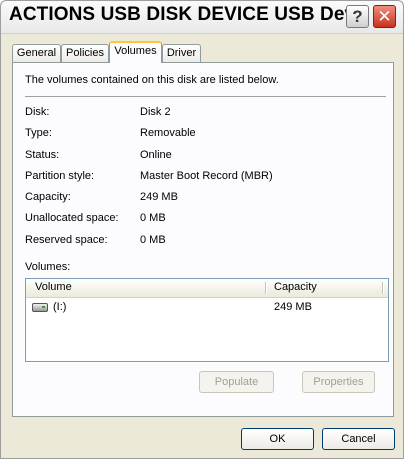  I want to click on status-value: Online, so click(156, 155).